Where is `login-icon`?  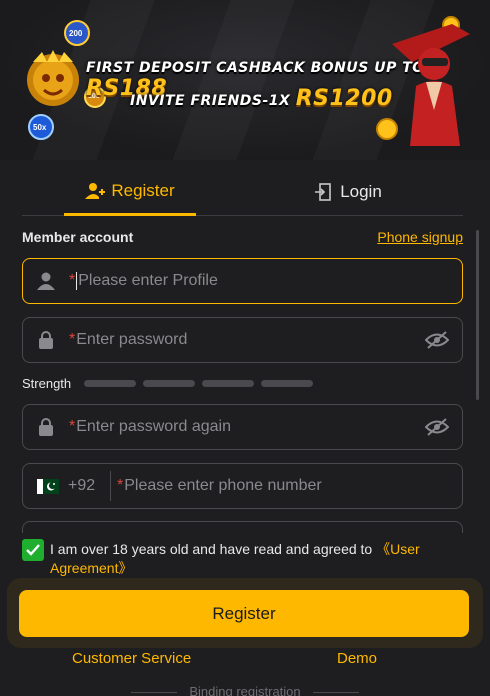 login-icon is located at coordinates (323, 192).